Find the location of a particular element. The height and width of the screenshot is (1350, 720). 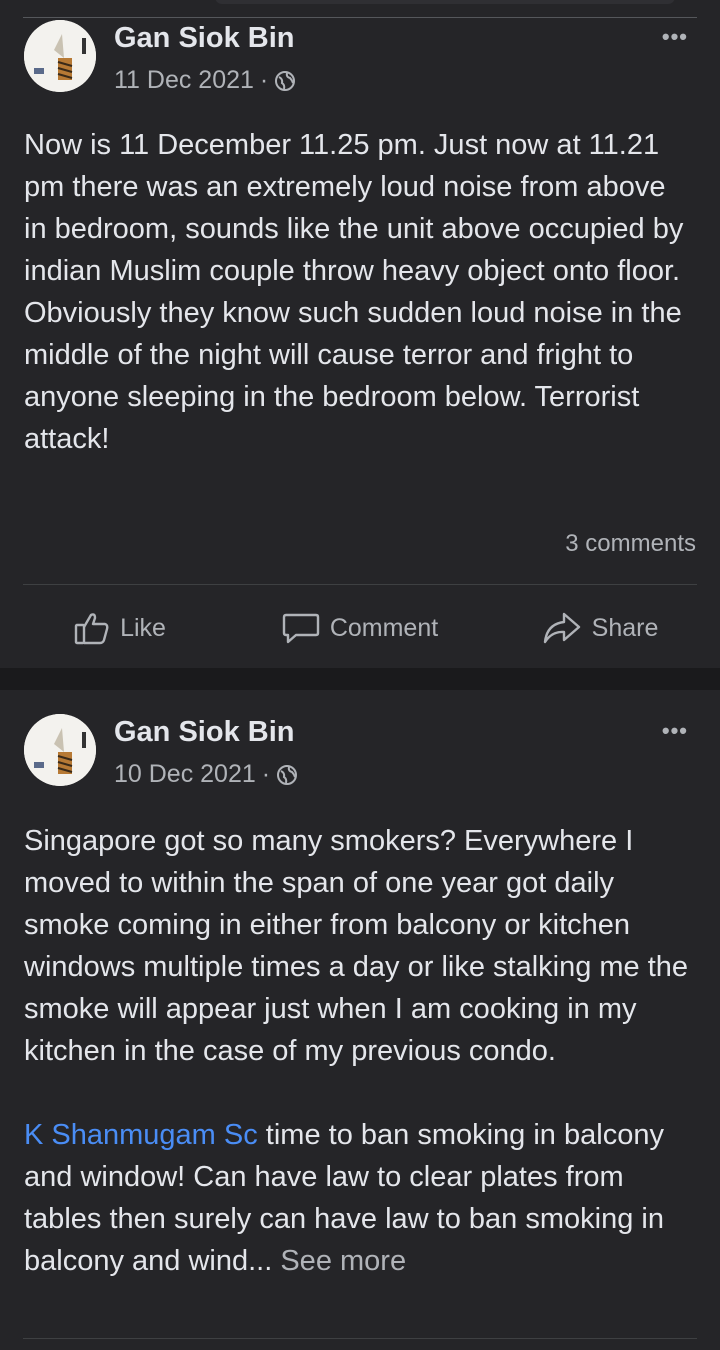

share-button: Share is located at coordinates (600, 628).